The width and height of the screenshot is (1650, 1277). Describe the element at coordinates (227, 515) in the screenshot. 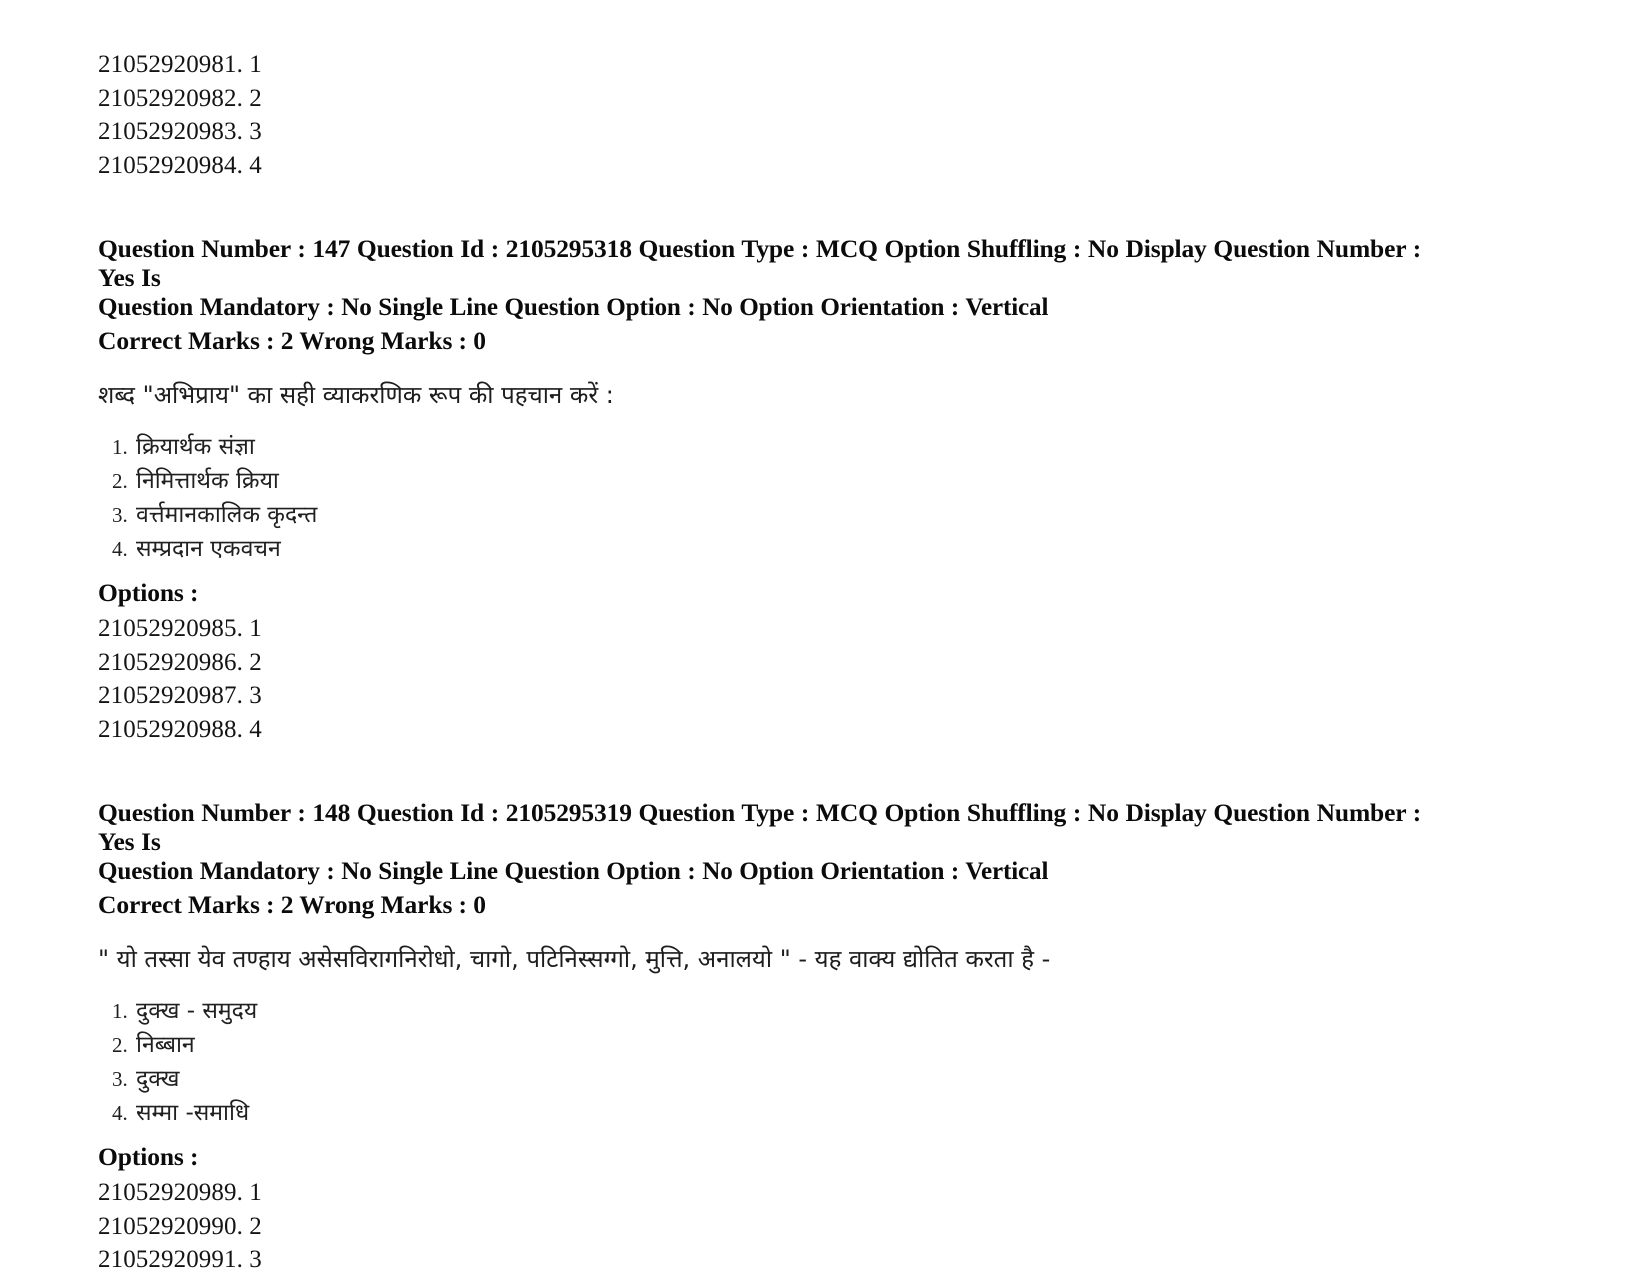

I see `choice-label: वर्त्तमानकालिक कृदन्त` at that location.